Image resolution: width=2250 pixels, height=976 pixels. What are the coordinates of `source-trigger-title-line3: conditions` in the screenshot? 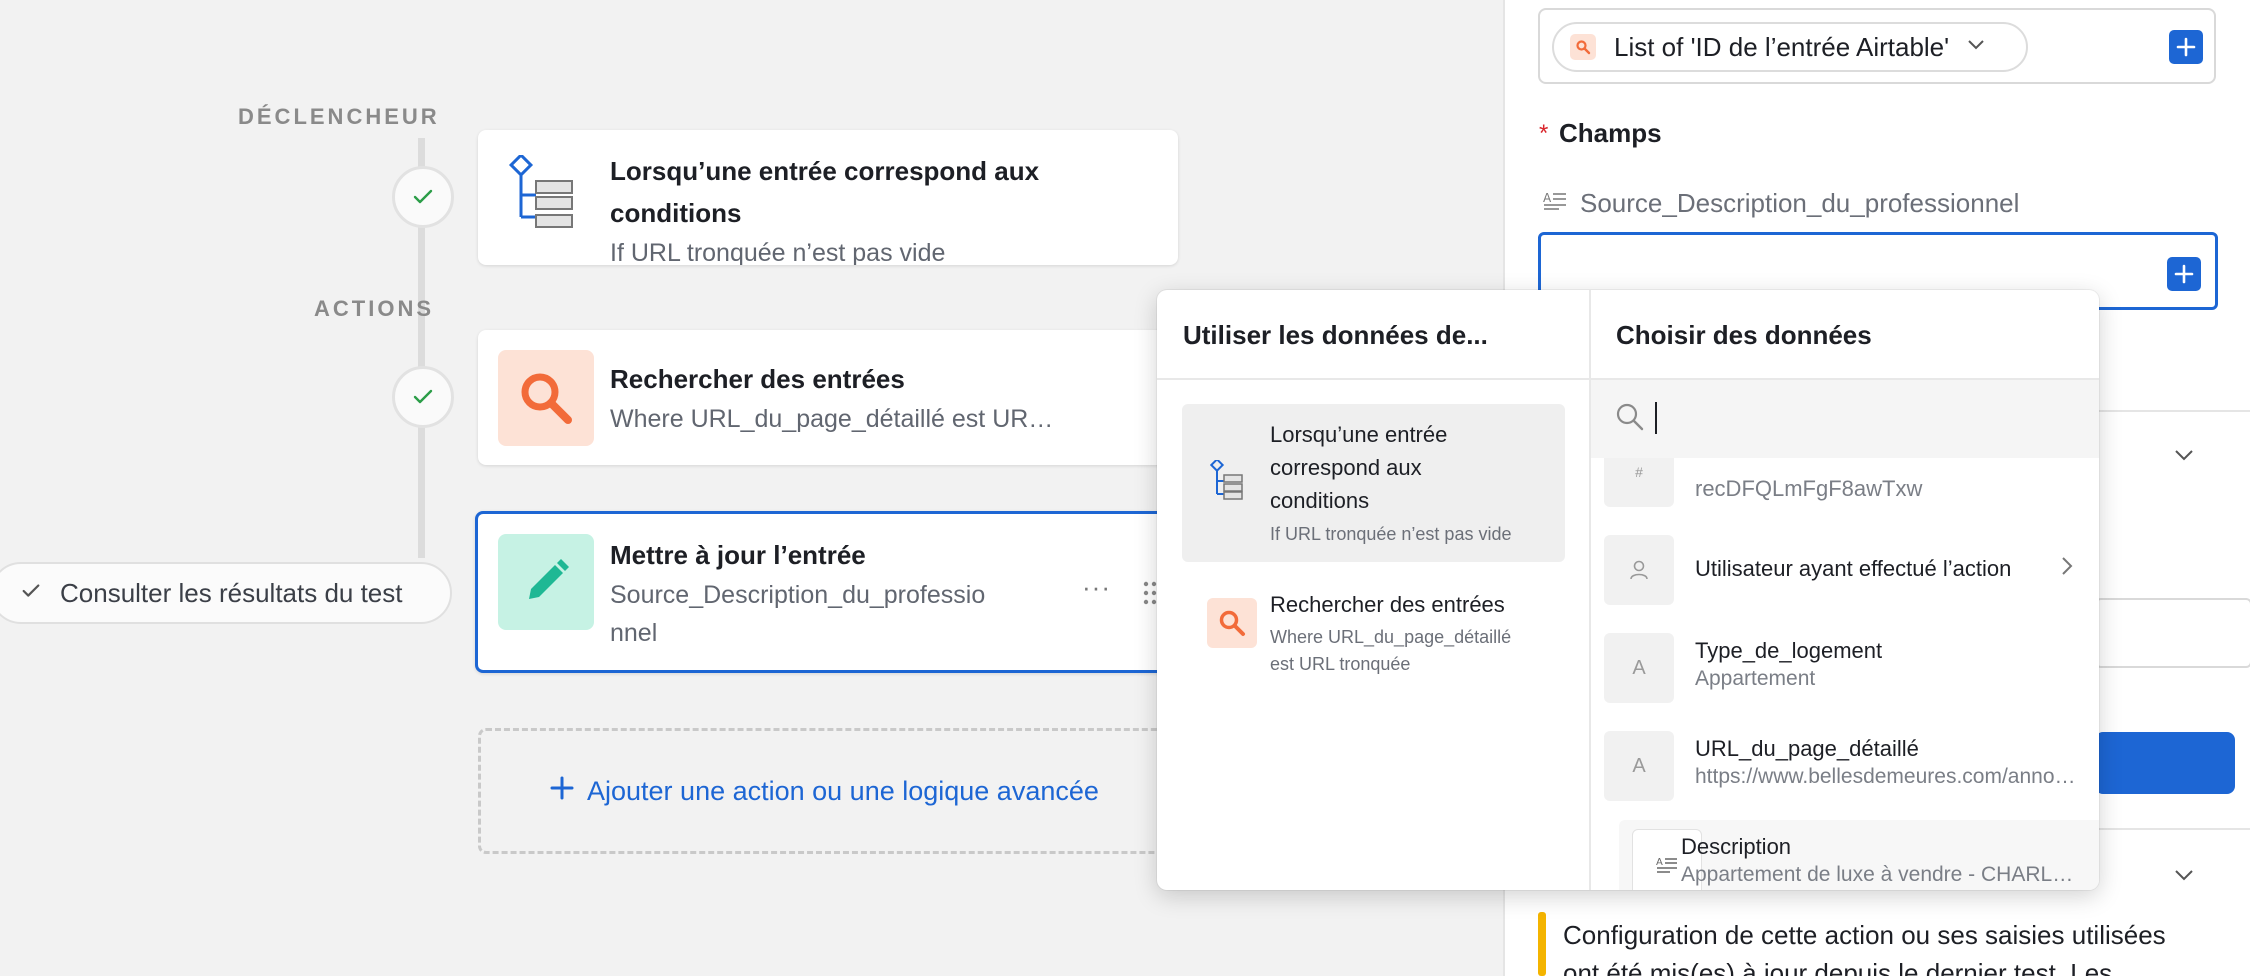 It's located at (1320, 500).